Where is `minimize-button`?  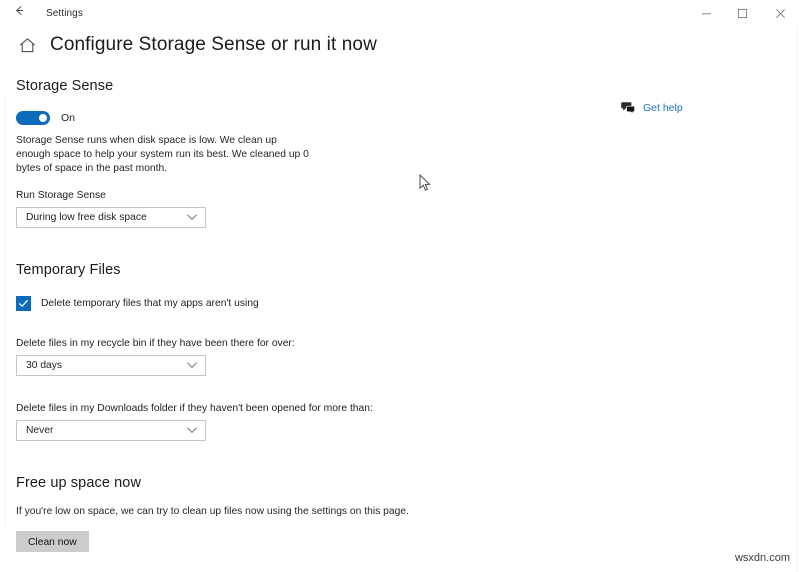 minimize-button is located at coordinates (706, 13).